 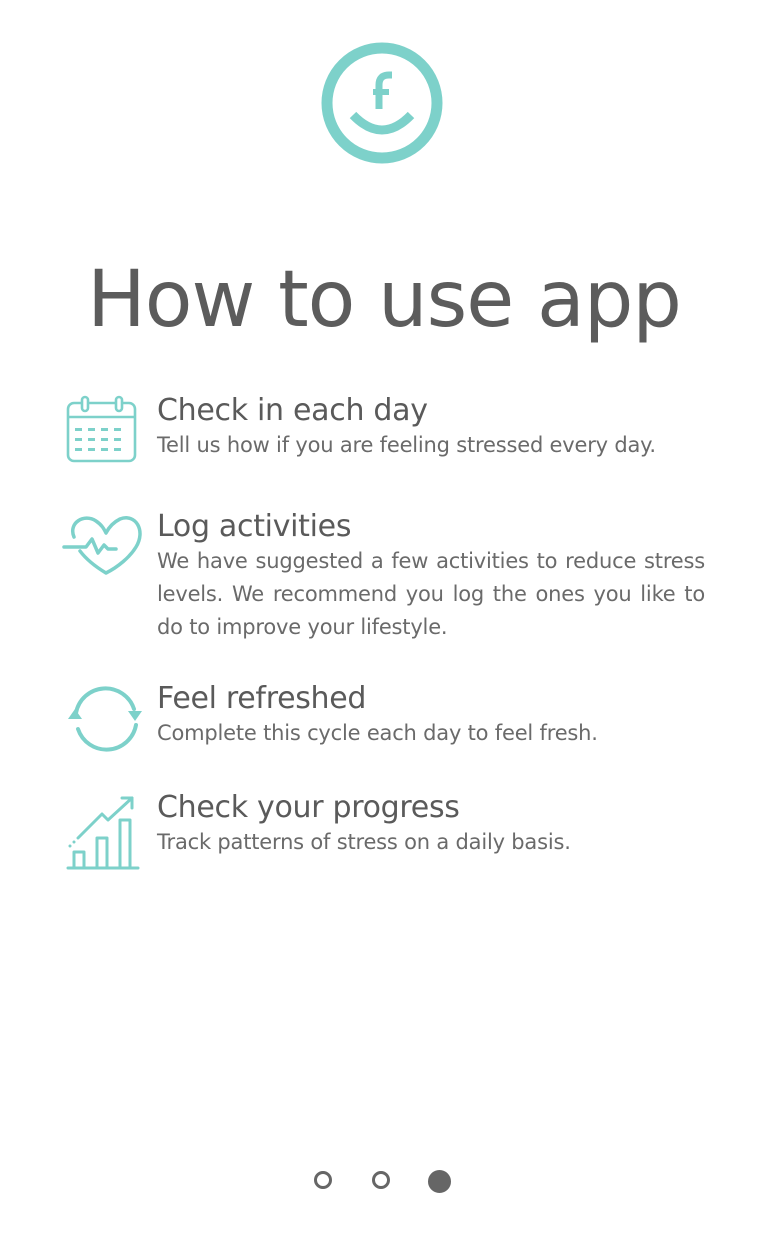 I want to click on calendar-icon, so click(x=101, y=429).